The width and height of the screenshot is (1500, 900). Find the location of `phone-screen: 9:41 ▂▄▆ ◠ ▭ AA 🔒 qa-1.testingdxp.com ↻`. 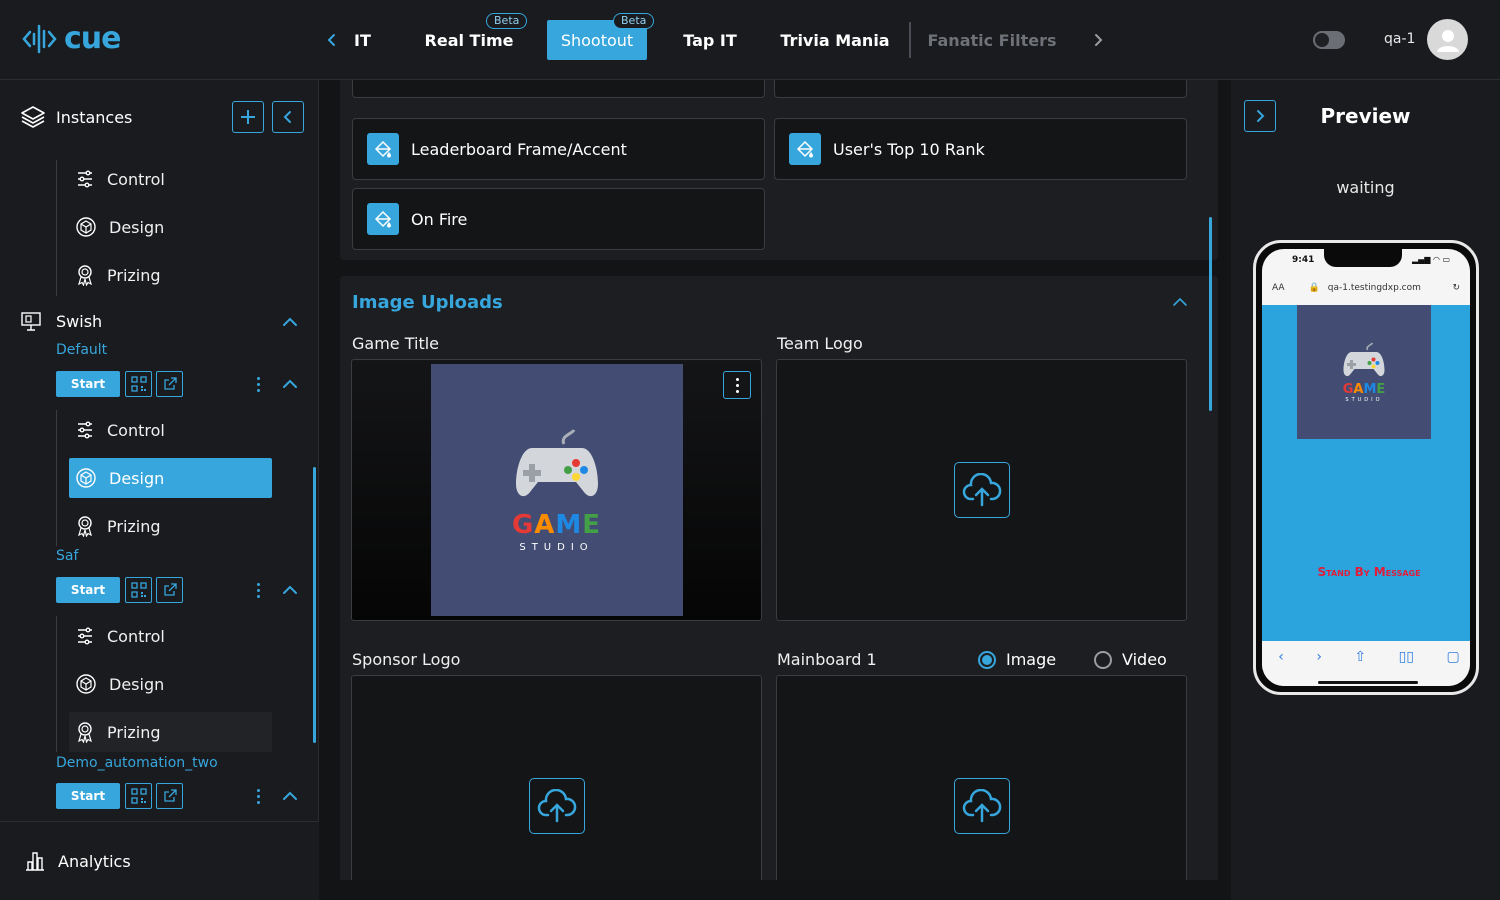

phone-screen: 9:41 ▂▄▆ ◠ ▭ AA 🔒 qa-1.testingdxp.com ↻ is located at coordinates (1366, 467).